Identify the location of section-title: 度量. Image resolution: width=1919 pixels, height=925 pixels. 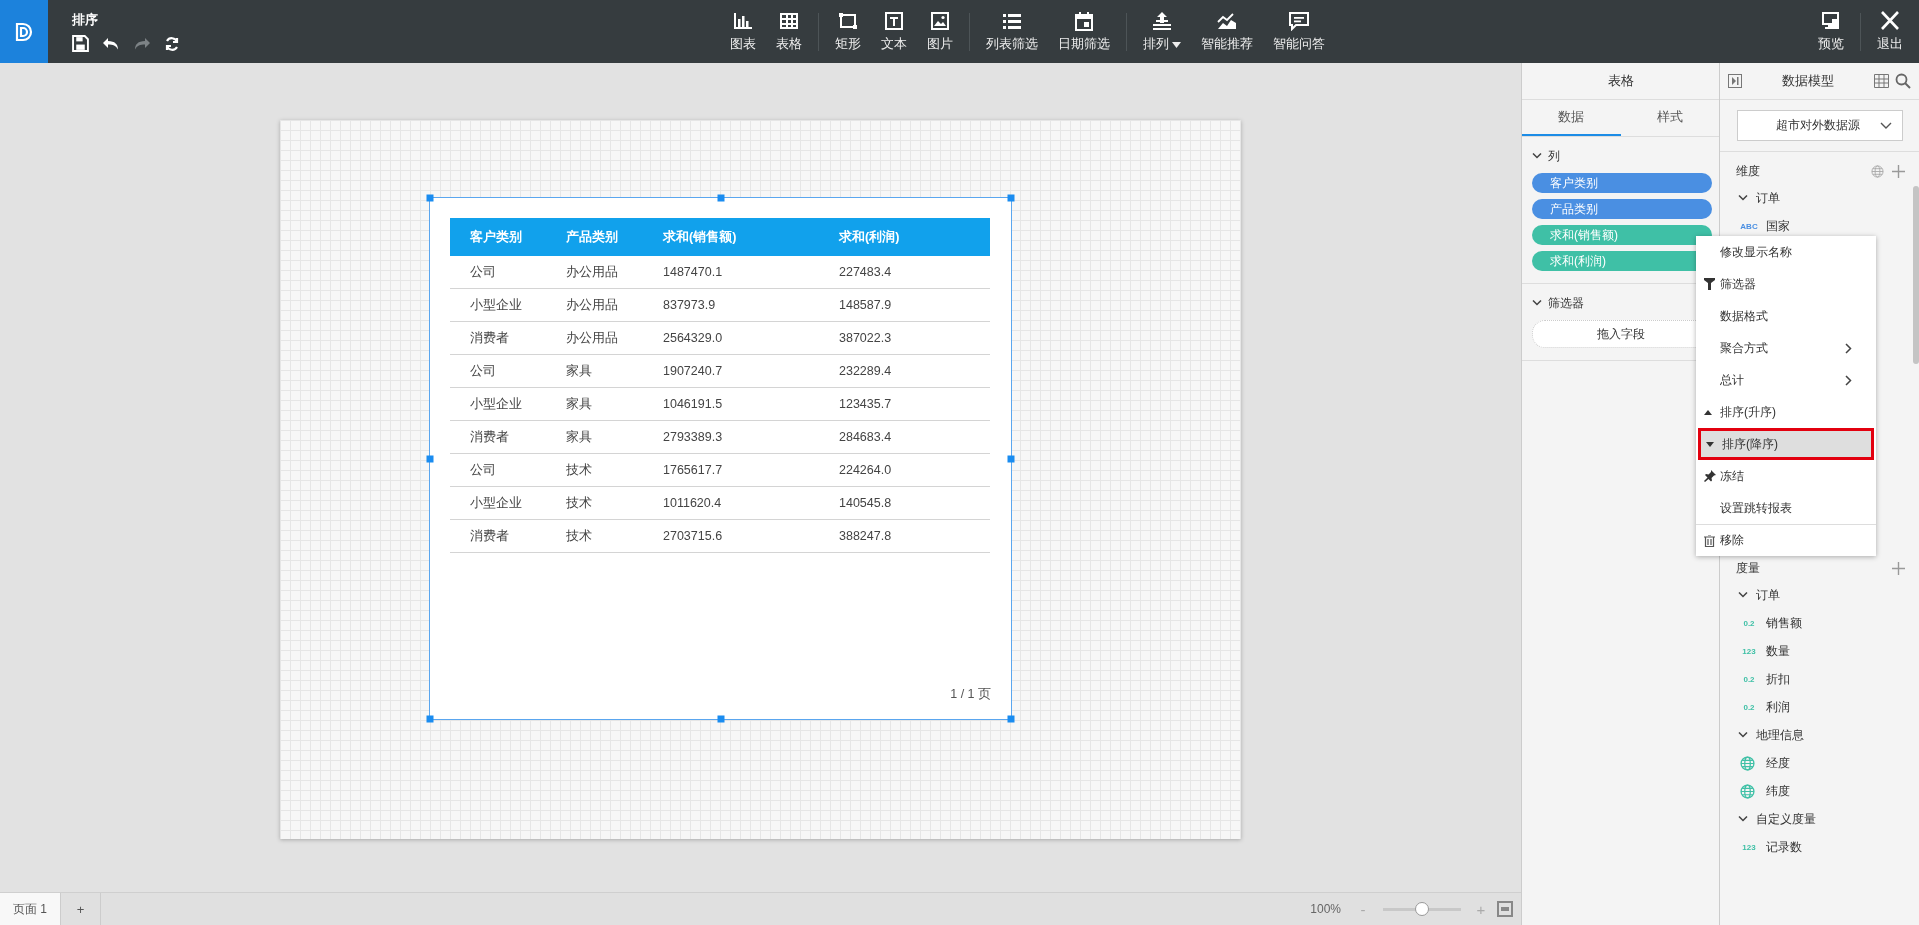
(1748, 568).